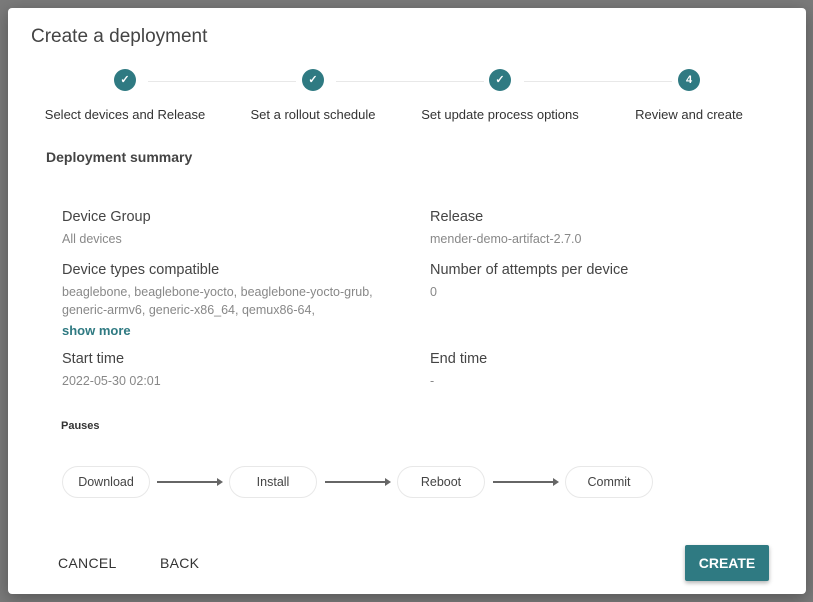 The image size is (813, 602). What do you see at coordinates (106, 482) in the screenshot?
I see `pause-download: Download` at bounding box center [106, 482].